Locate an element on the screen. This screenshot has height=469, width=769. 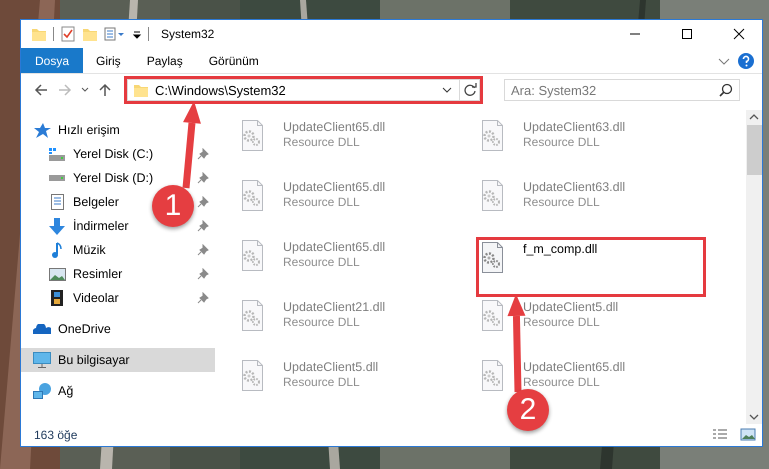
forward-button is located at coordinates (65, 90).